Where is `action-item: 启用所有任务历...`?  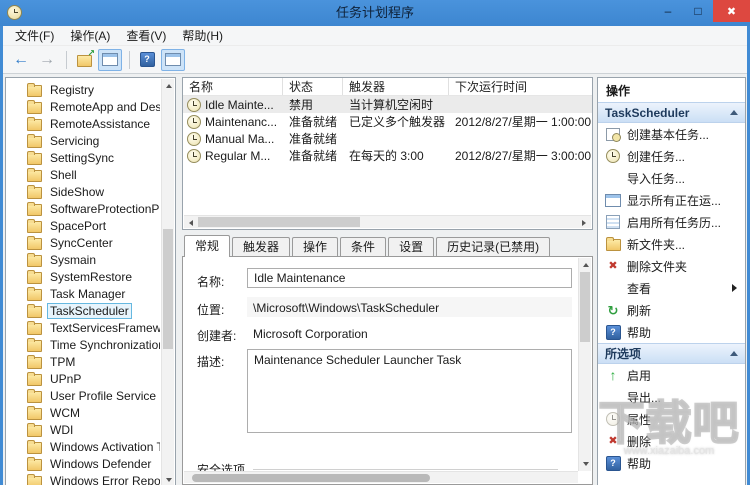
action-item: 启用所有任务历... is located at coordinates (671, 222).